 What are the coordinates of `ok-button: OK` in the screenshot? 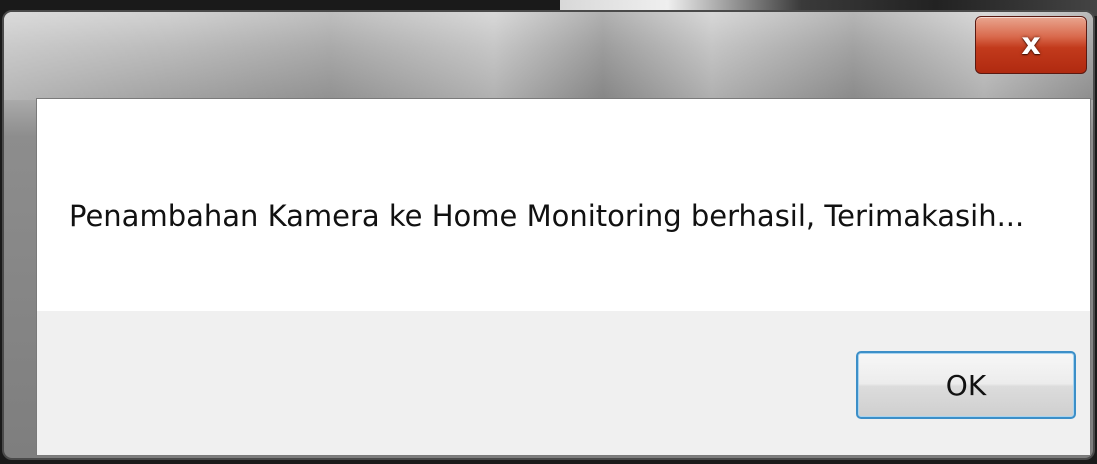 It's located at (966, 385).